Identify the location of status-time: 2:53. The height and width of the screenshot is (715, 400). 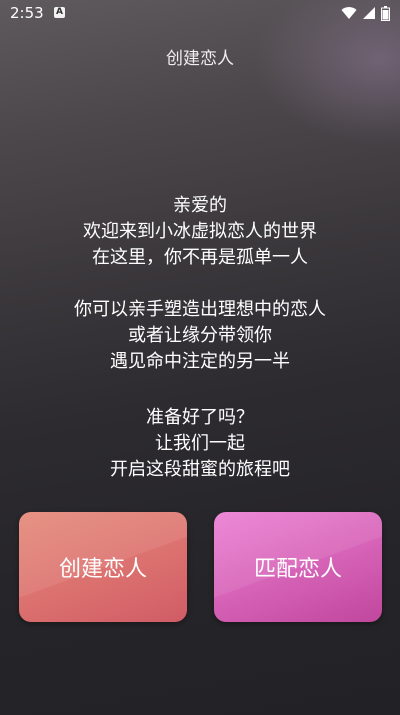
(27, 13).